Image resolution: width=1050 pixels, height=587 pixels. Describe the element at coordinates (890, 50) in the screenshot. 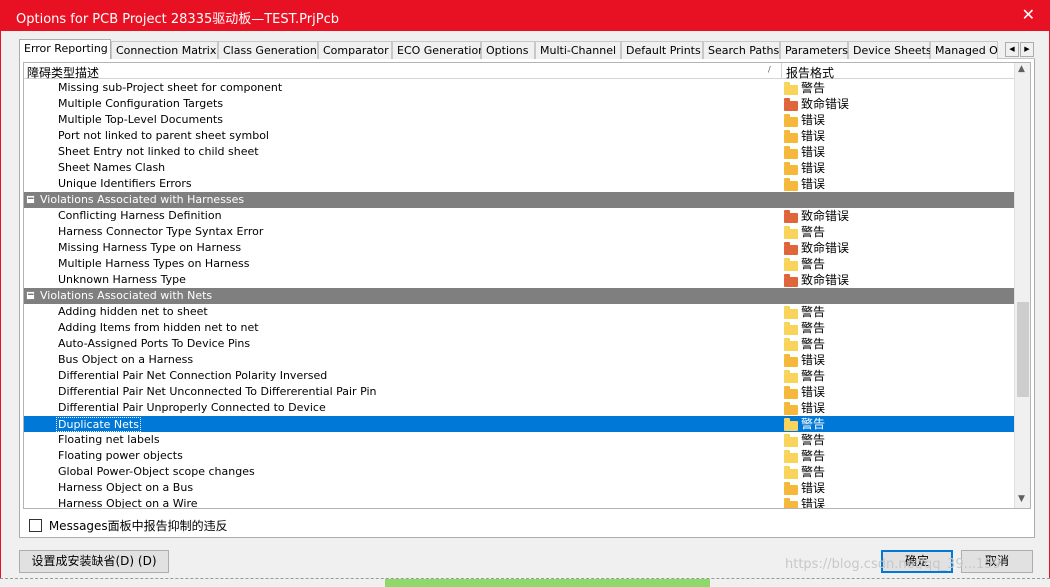

I see `tab-device-sheets: Device Sheets` at that location.